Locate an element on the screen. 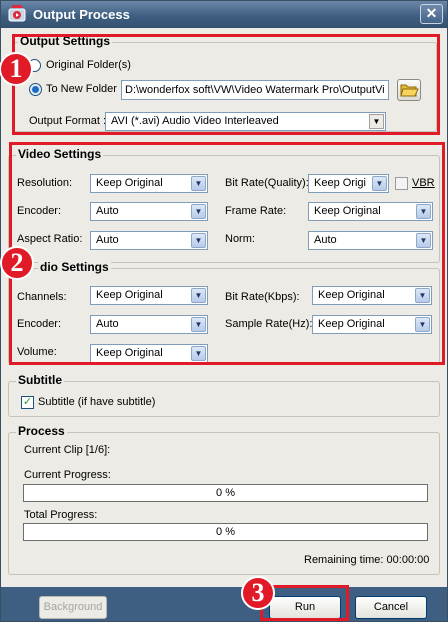 This screenshot has width=448, height=622. background-button: Background is located at coordinates (73, 607).